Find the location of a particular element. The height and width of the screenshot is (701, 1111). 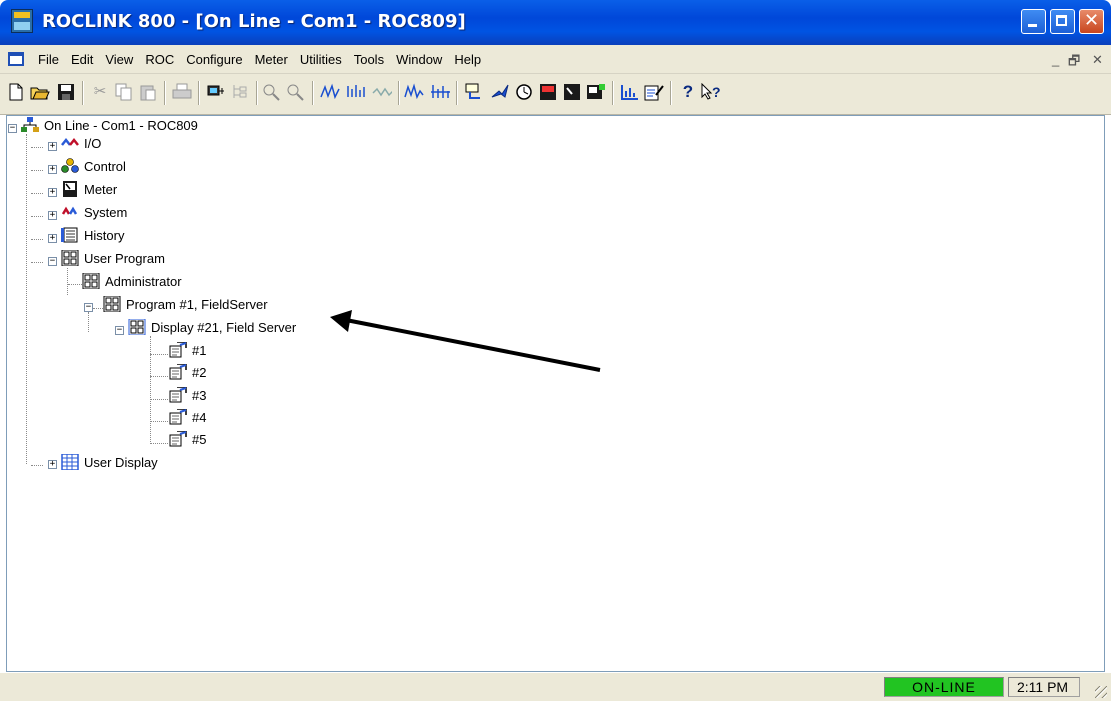

status-time: 2:11 PM is located at coordinates (1044, 687).